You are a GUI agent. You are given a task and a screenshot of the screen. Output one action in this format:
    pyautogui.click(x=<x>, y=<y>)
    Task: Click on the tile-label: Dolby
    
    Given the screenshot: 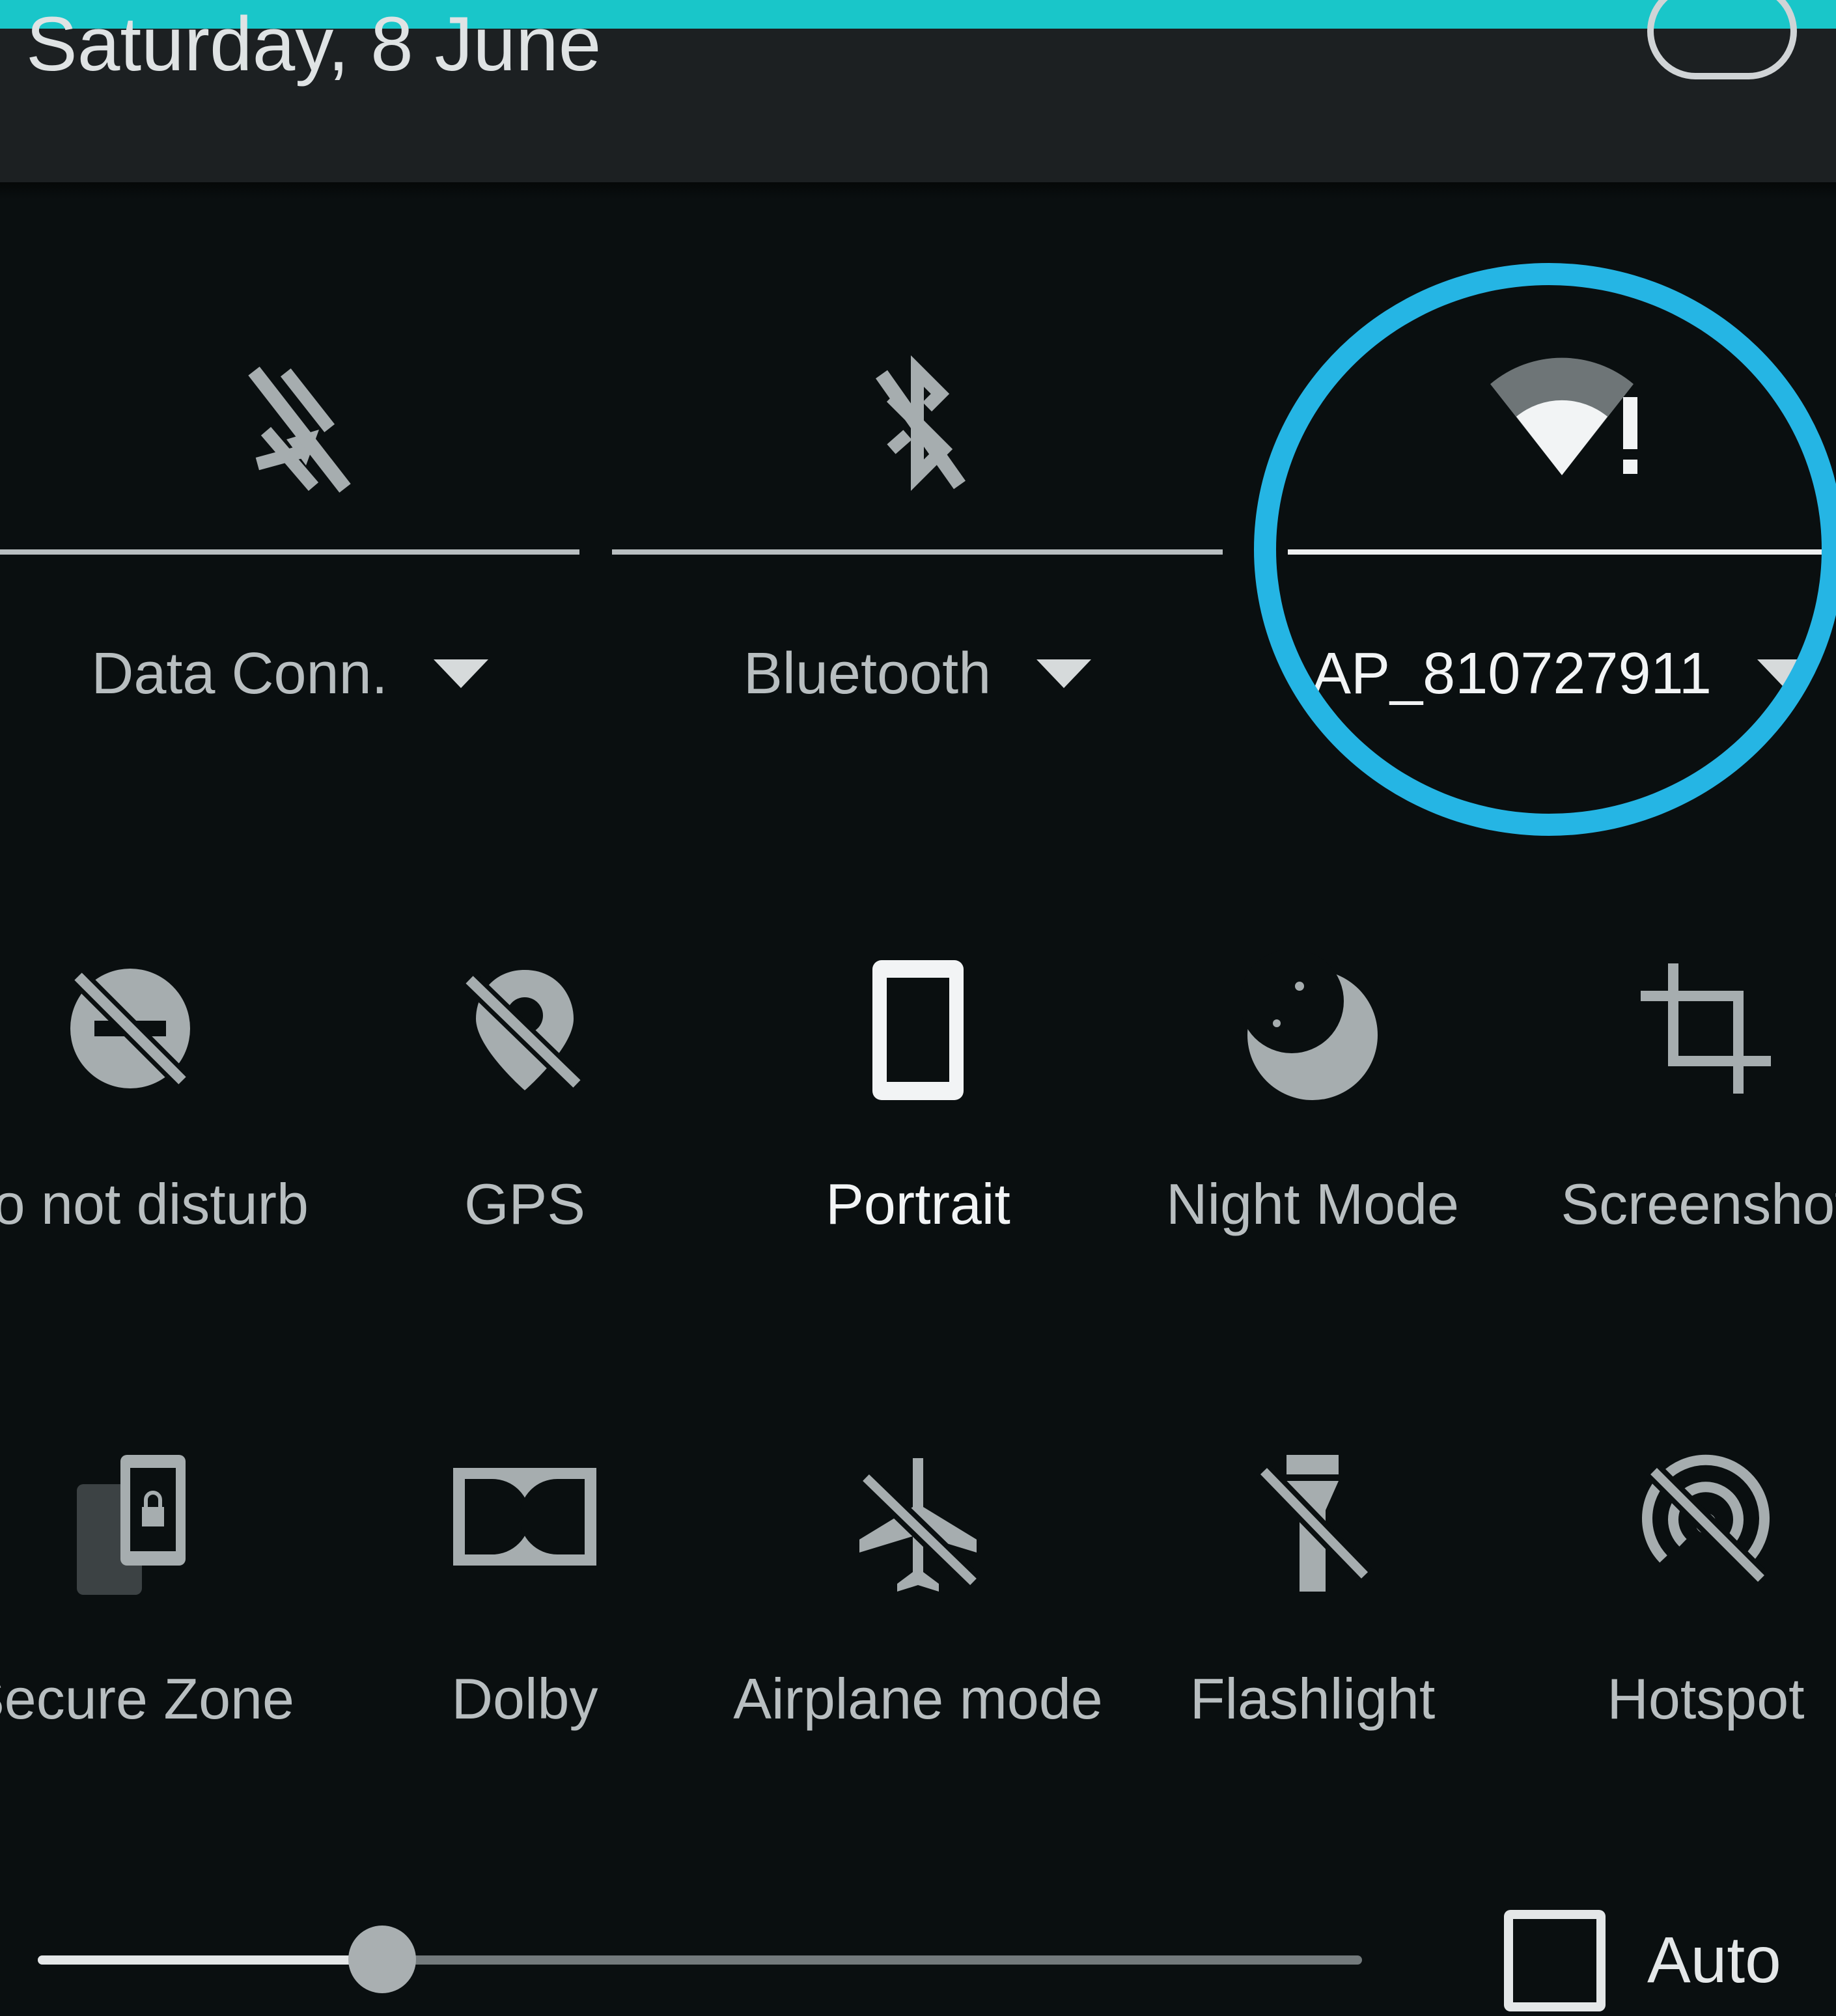 What is the action you would take?
    pyautogui.click(x=525, y=1699)
    